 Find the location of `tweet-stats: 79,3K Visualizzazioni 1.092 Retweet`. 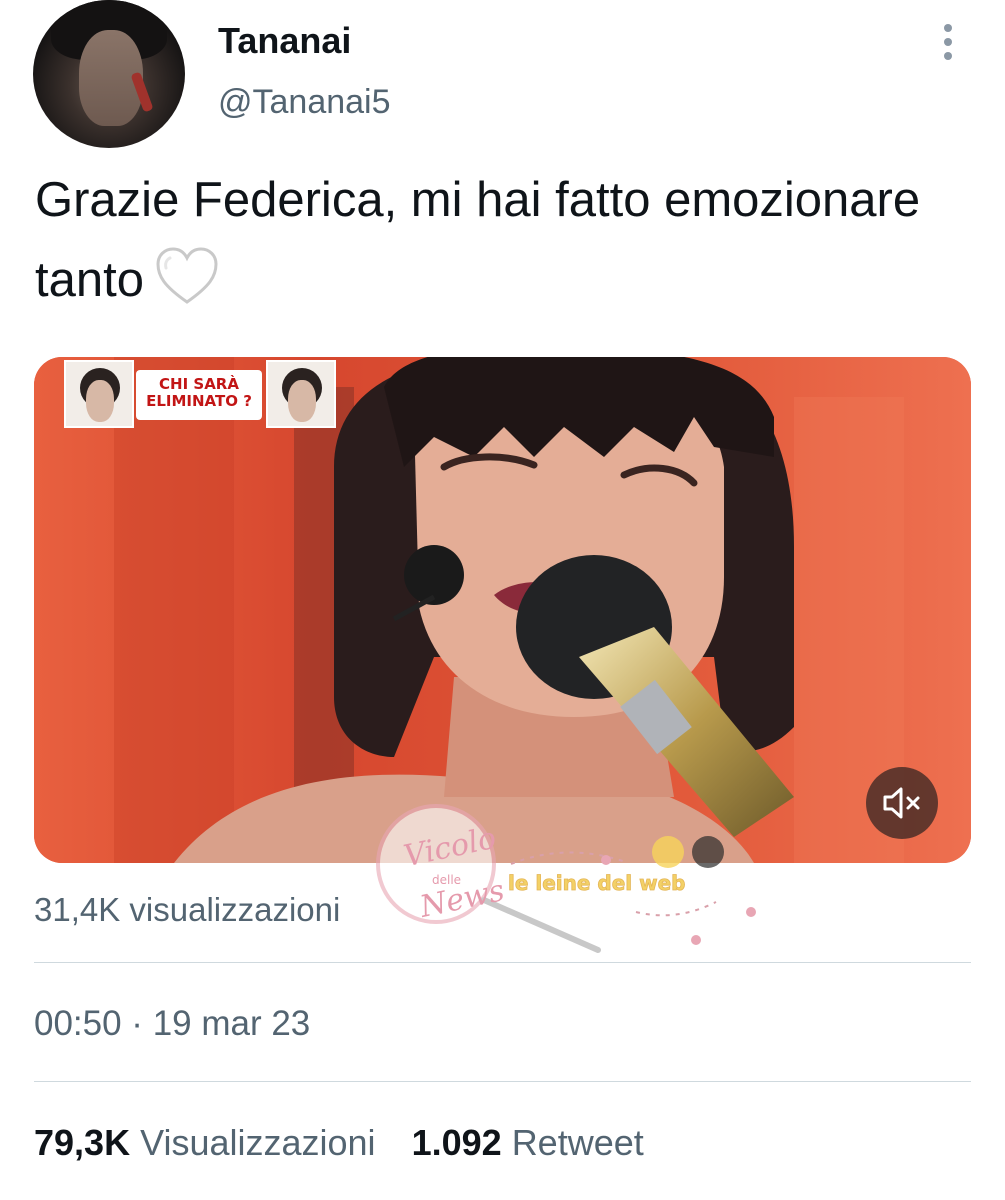

tweet-stats: 79,3K Visualizzazioni 1.092 Retweet is located at coordinates (352, 1143).